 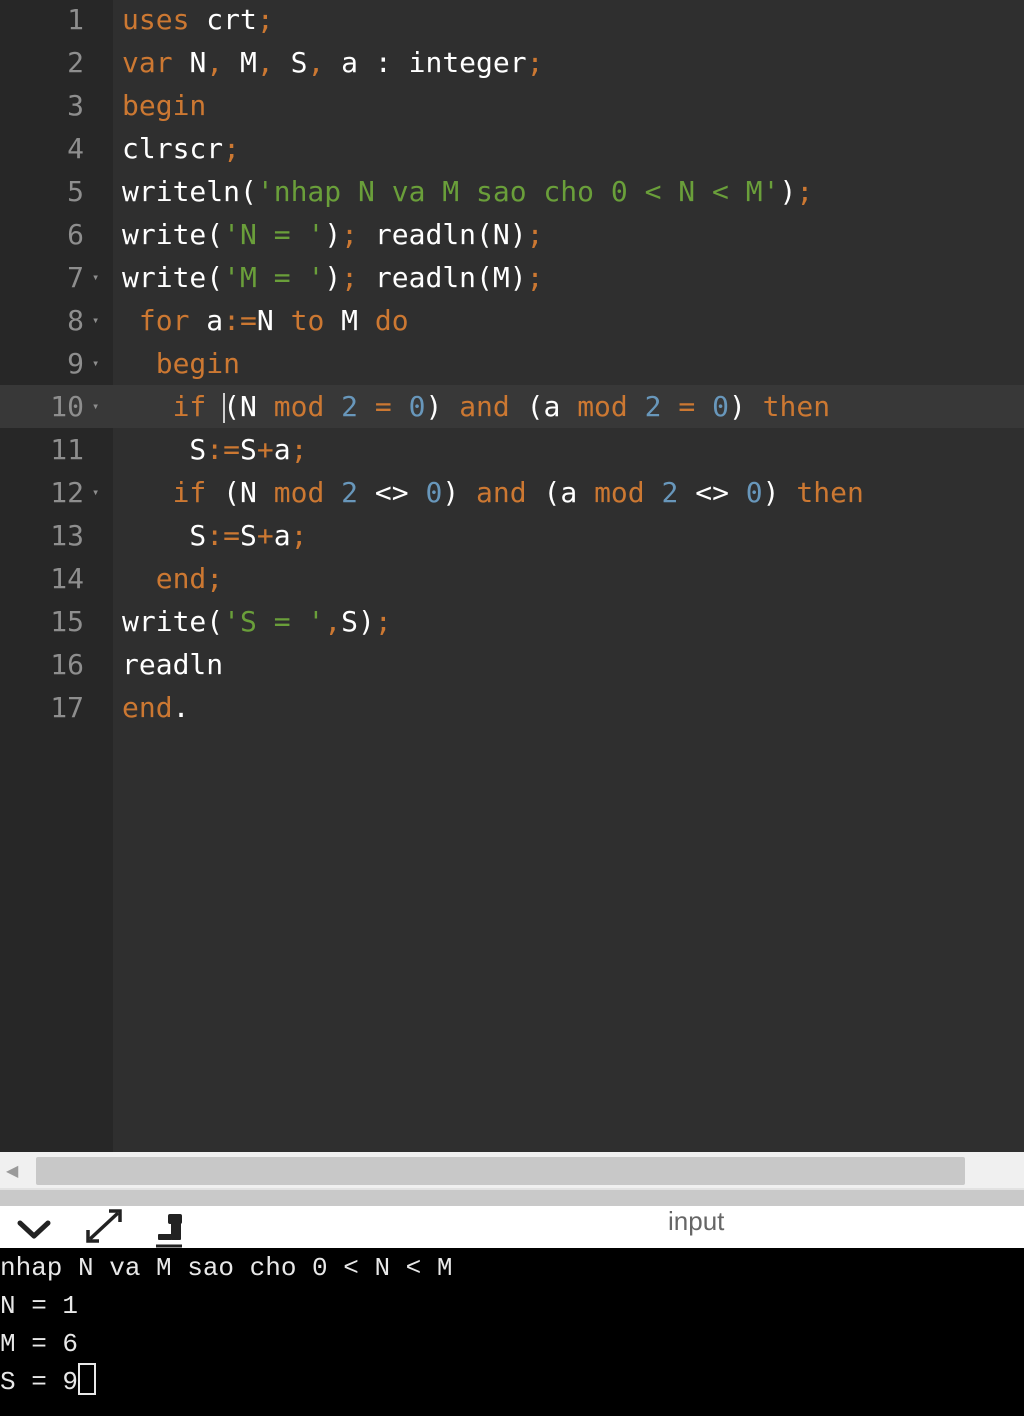 I want to click on code-token: 'N = ', so click(x=274, y=234).